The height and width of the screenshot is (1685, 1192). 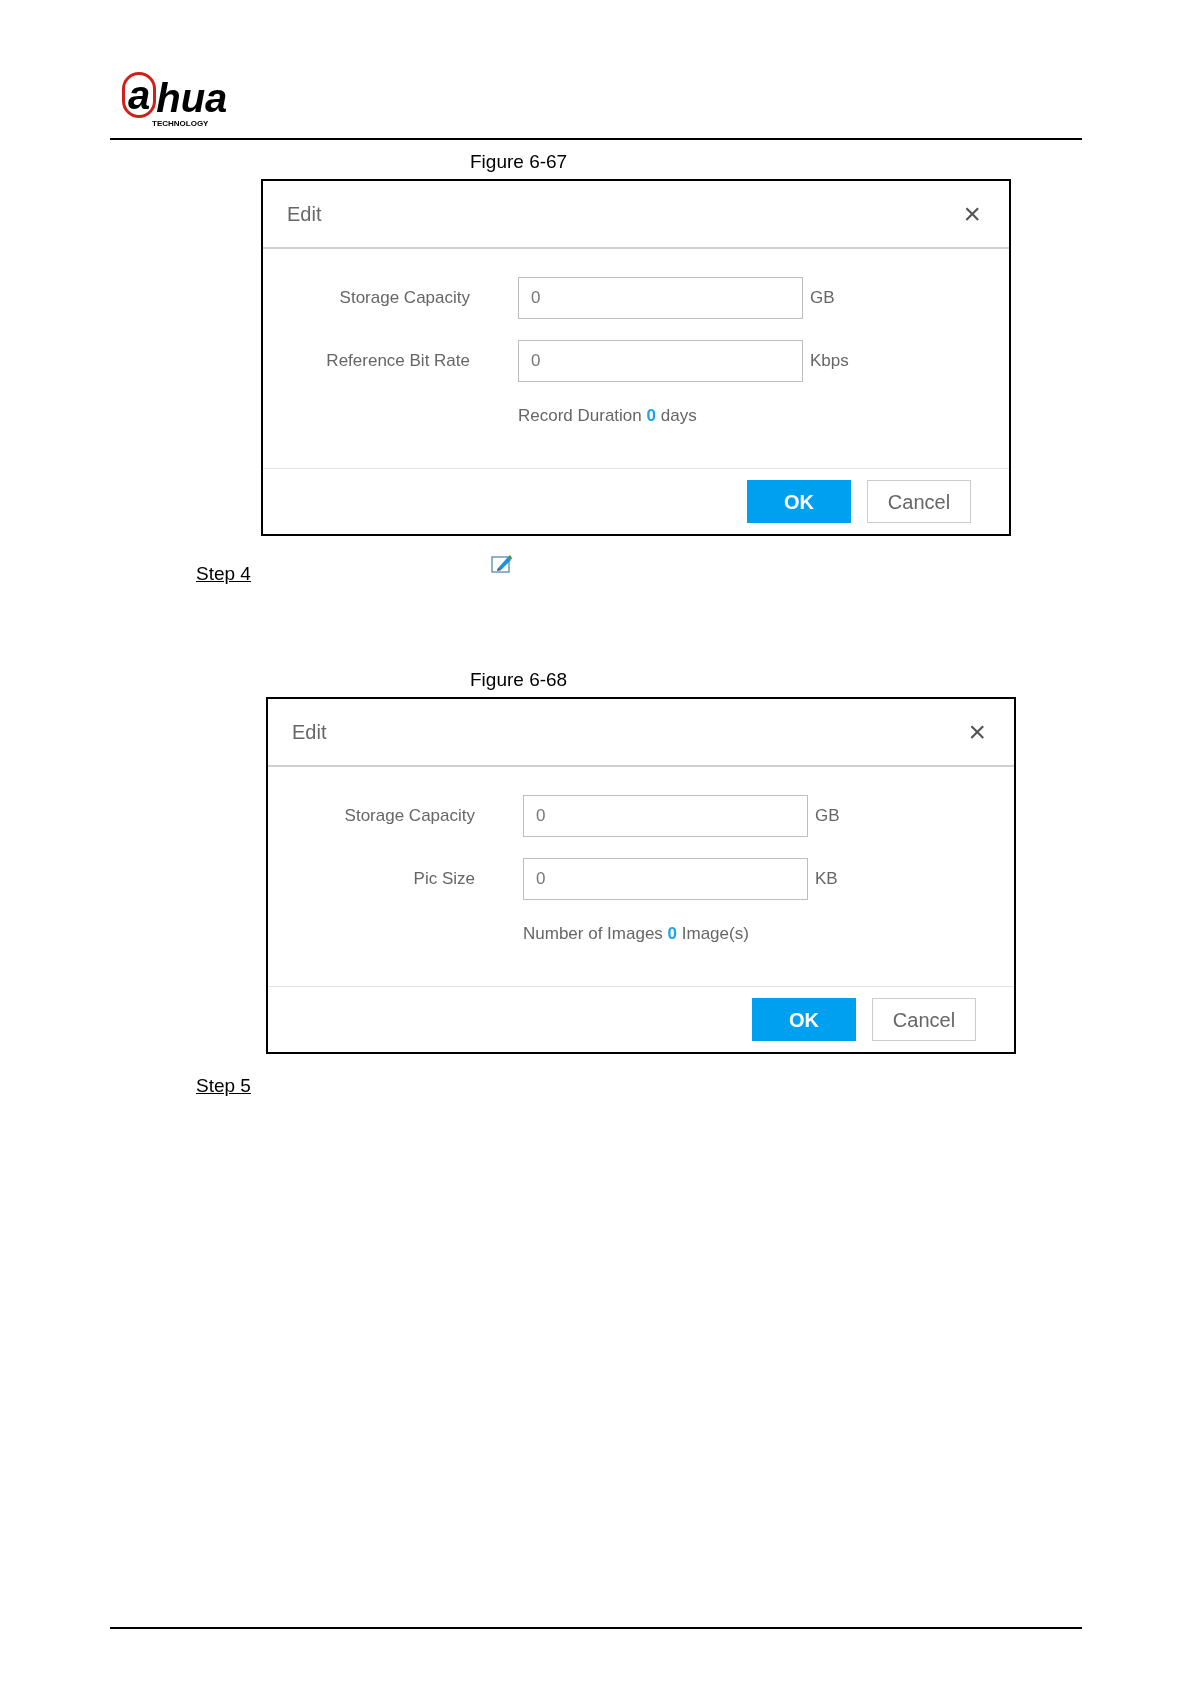 I want to click on field-label: Pic Size, so click(x=443, y=878).